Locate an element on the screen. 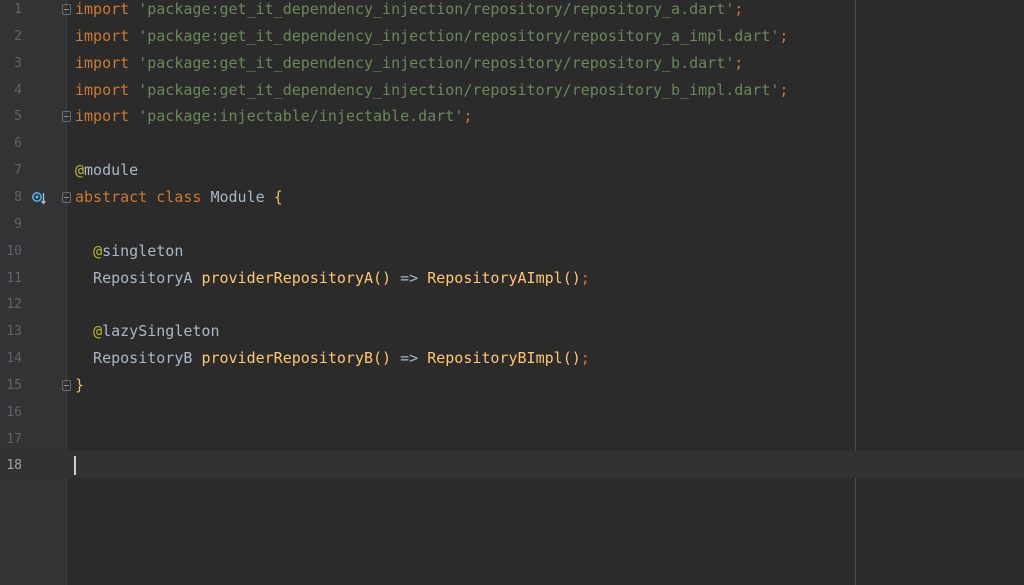  code-token: providerRepositoryA is located at coordinates (287, 277).